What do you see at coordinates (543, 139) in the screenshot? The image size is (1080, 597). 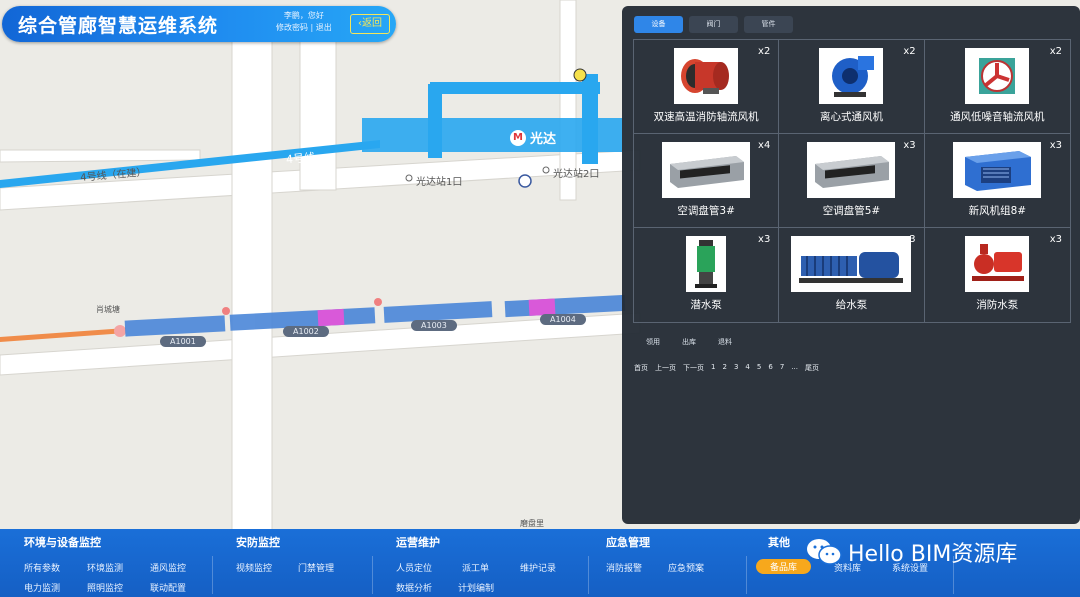 I see `station-name: 光达` at bounding box center [543, 139].